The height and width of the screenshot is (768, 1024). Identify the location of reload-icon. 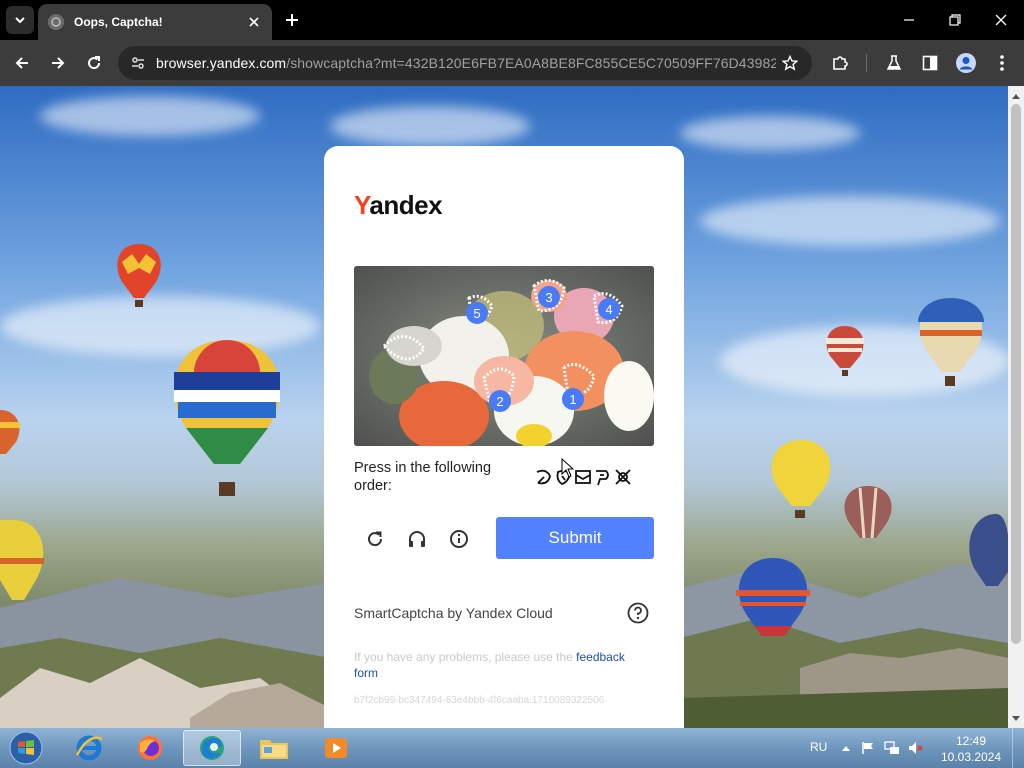
(94, 63).